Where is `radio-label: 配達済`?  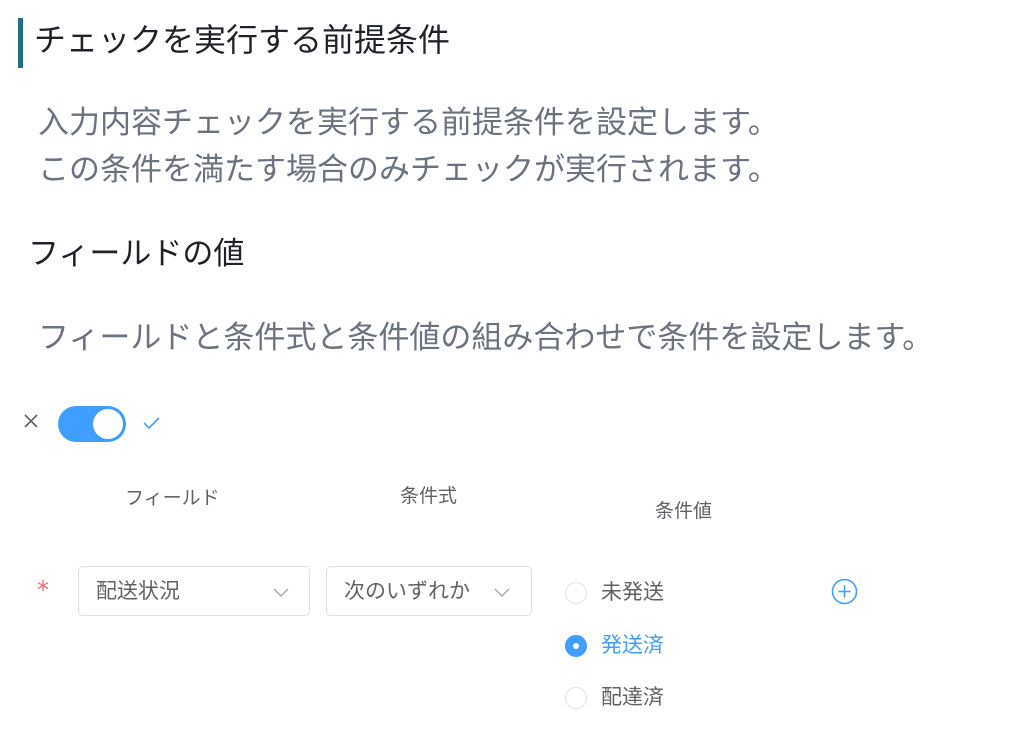 radio-label: 配達済 is located at coordinates (632, 697).